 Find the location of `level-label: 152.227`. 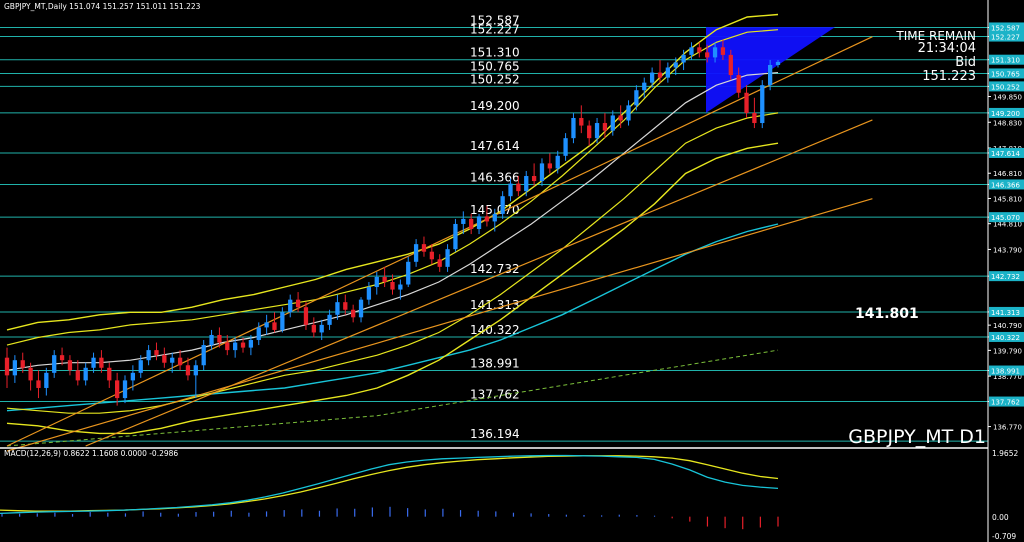

level-label: 152.227 is located at coordinates (495, 30).